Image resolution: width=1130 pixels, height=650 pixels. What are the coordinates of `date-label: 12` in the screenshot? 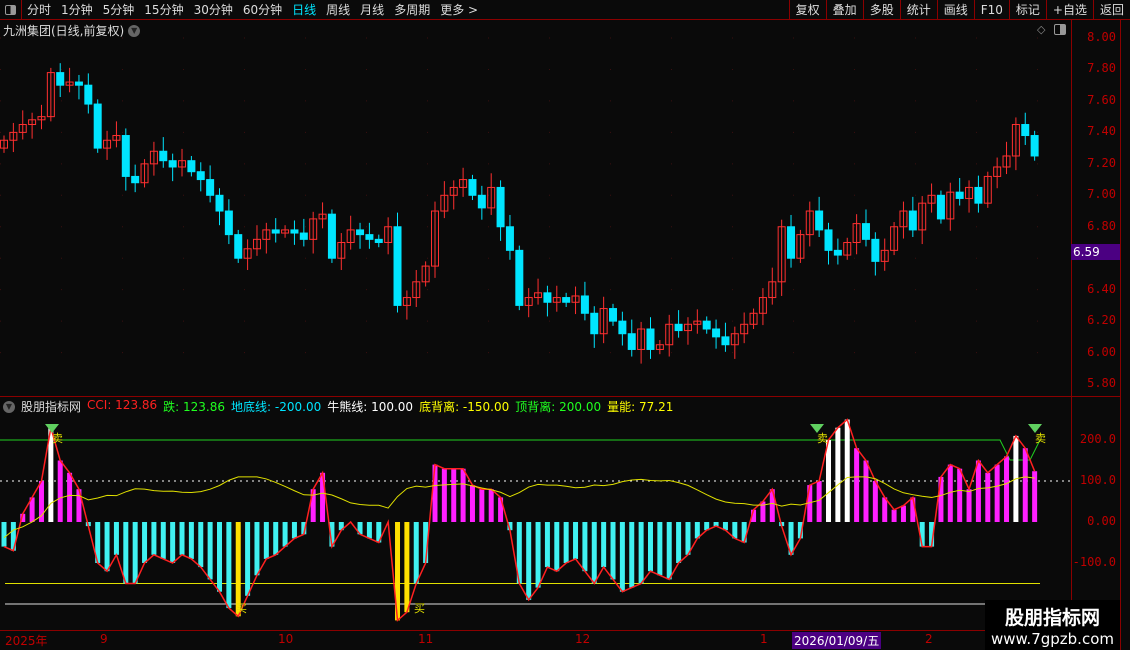 It's located at (583, 639).